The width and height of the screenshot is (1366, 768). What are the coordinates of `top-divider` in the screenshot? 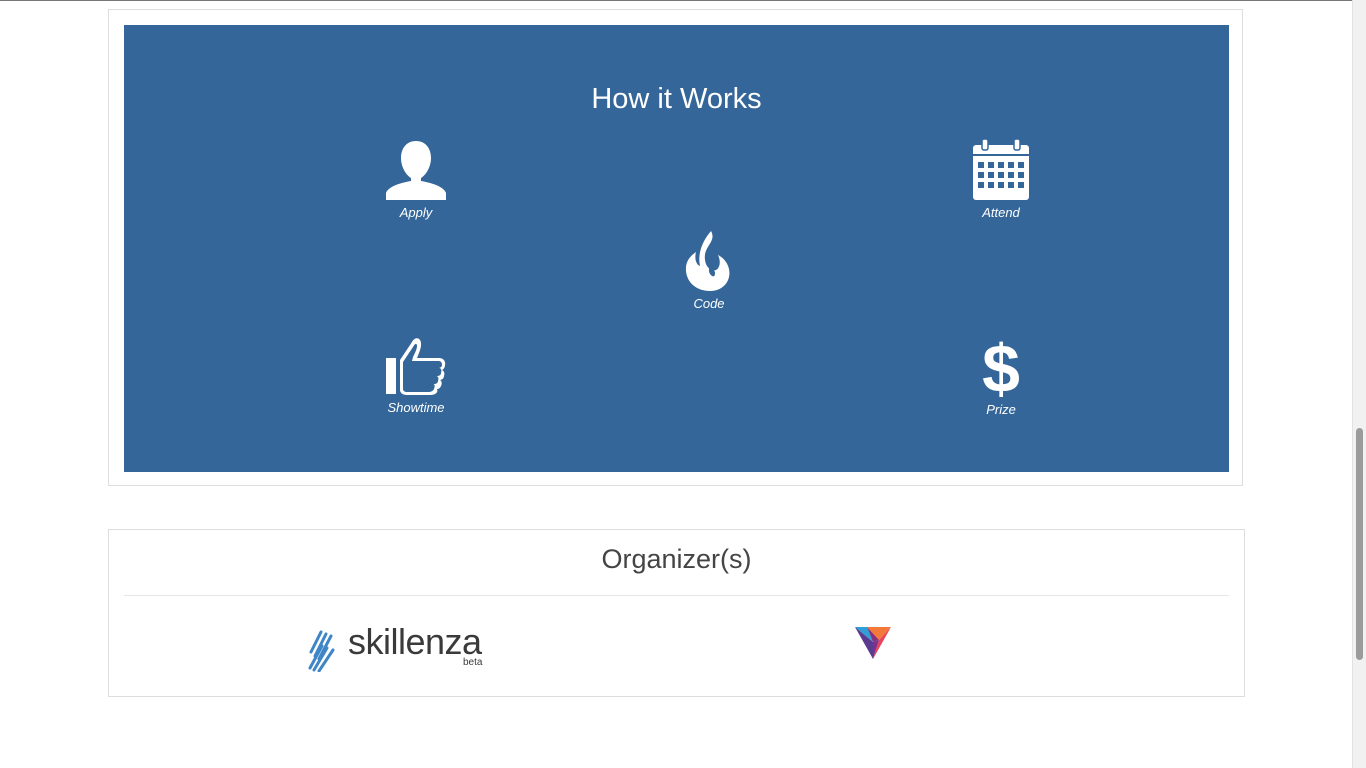 It's located at (676, 0).